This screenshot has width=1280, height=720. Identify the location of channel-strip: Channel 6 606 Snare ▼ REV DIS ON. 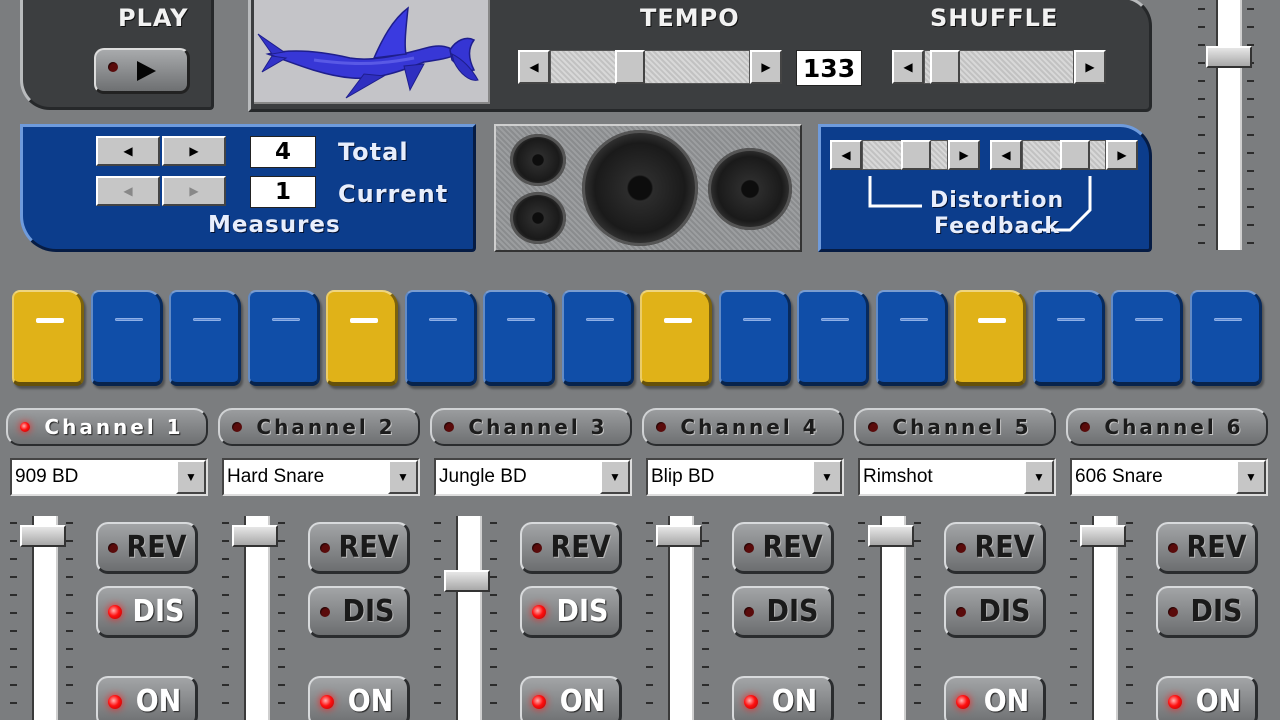
(1169, 562).